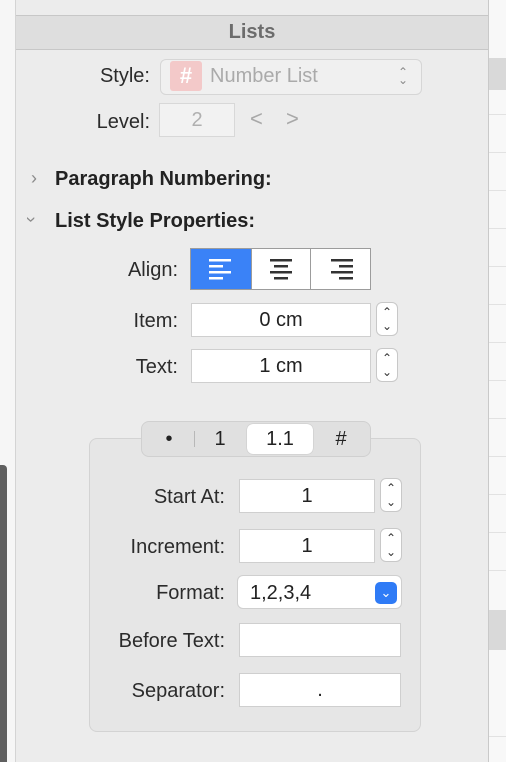 This screenshot has height=762, width=506. What do you see at coordinates (387, 319) in the screenshot?
I see `item-stepper: ⌃ ⌄` at bounding box center [387, 319].